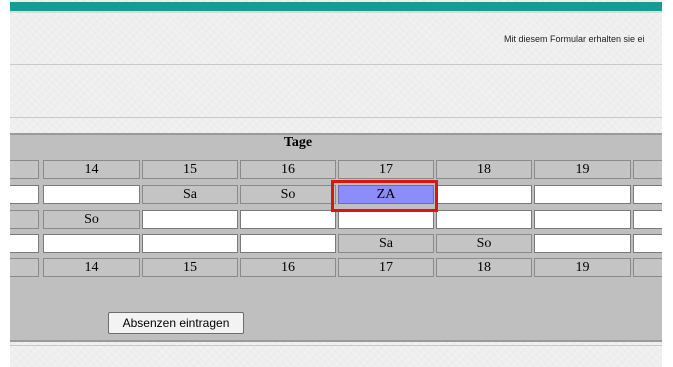  I want to click on day-footer-cell: 16, so click(288, 267).